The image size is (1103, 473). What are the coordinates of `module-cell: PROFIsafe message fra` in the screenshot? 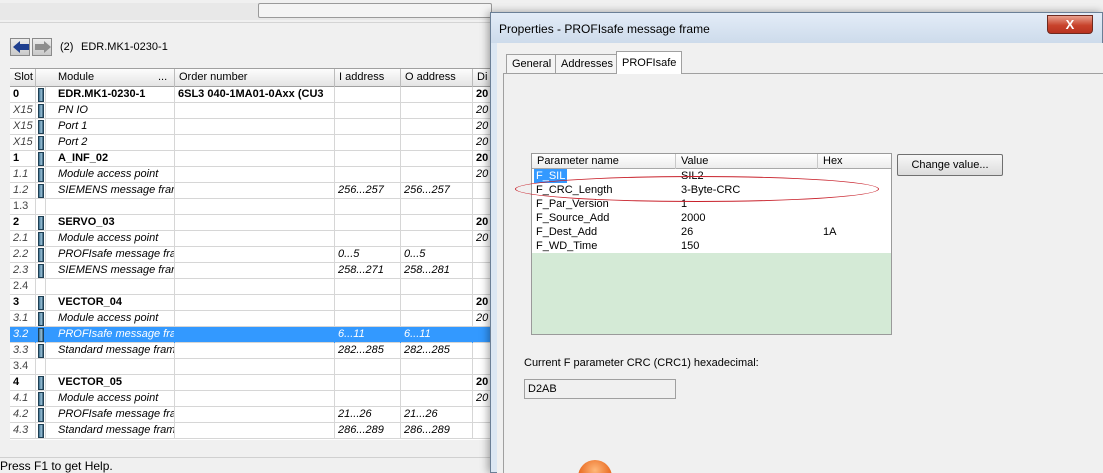 It's located at (110, 255).